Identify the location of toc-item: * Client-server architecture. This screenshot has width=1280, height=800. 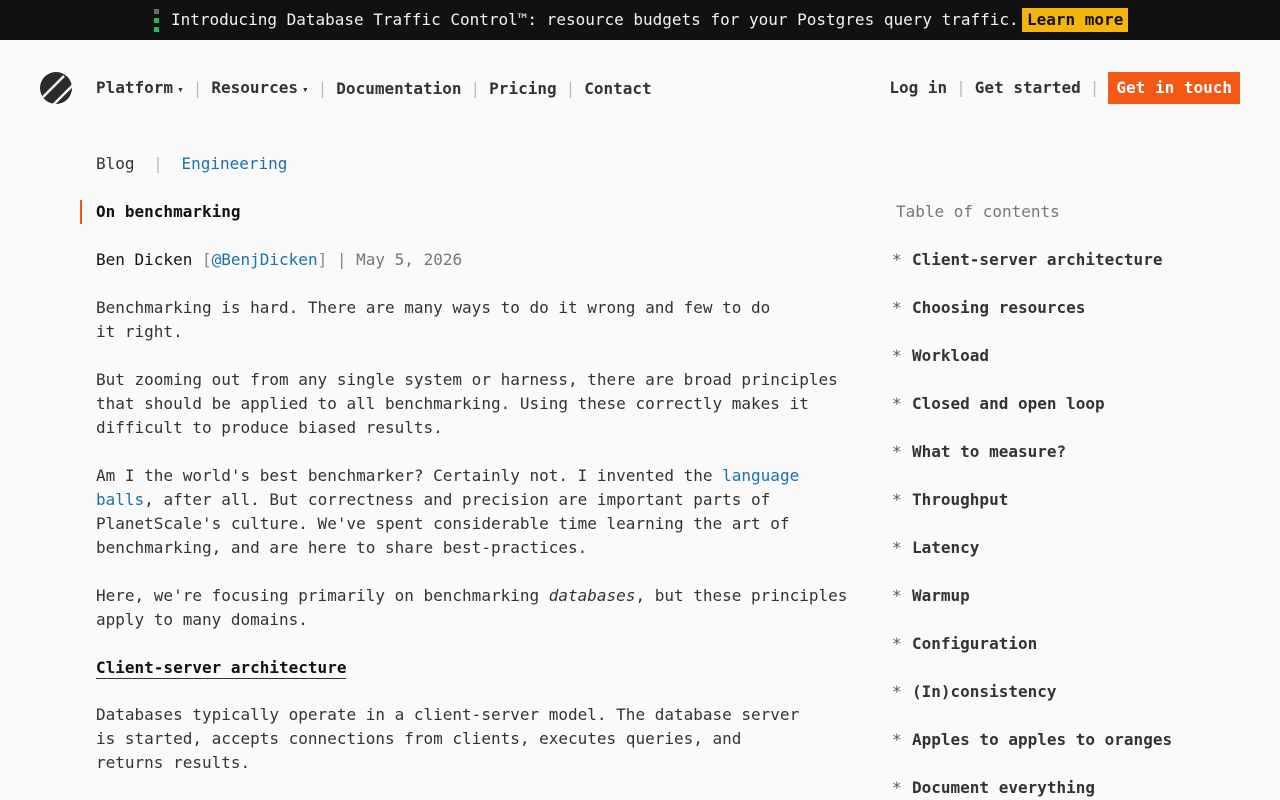
(1074, 260).